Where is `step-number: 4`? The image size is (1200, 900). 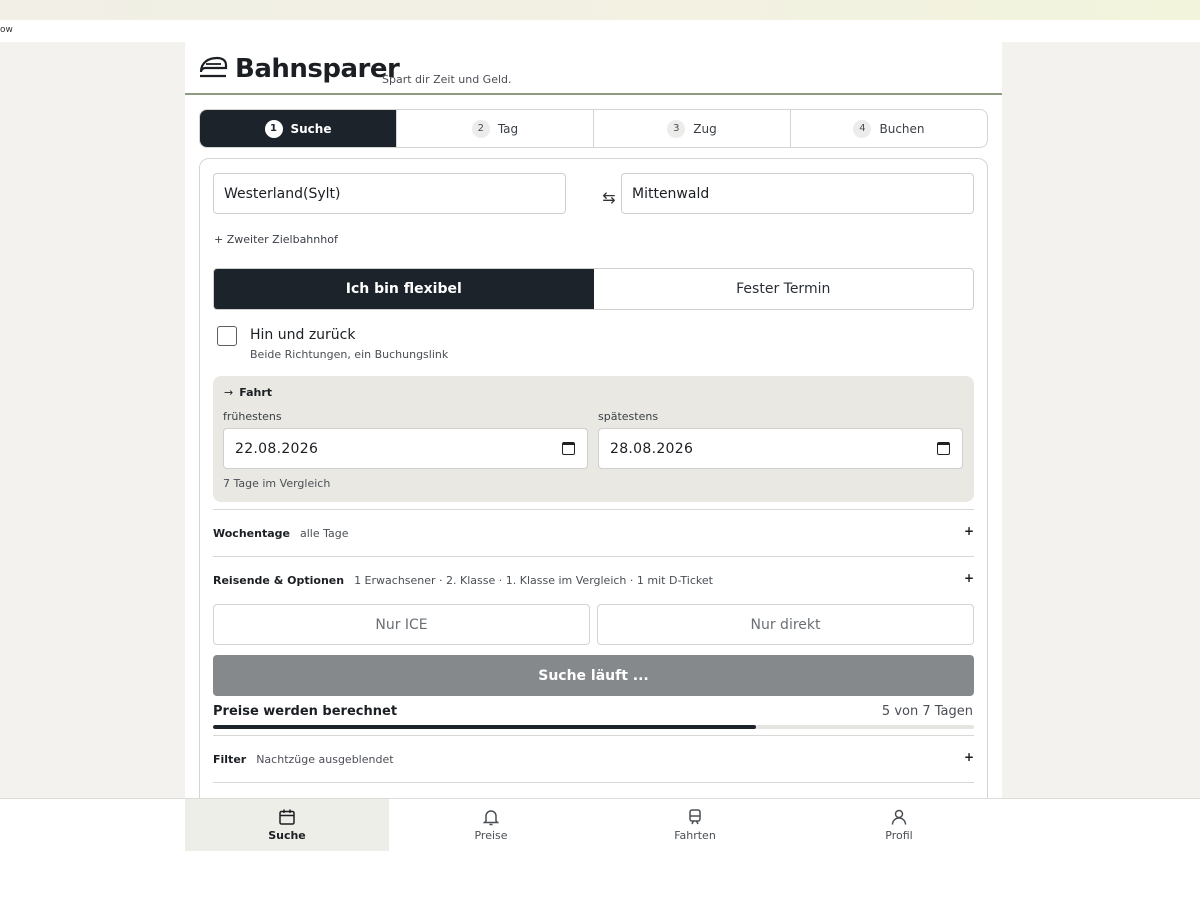
step-number: 4 is located at coordinates (862, 128).